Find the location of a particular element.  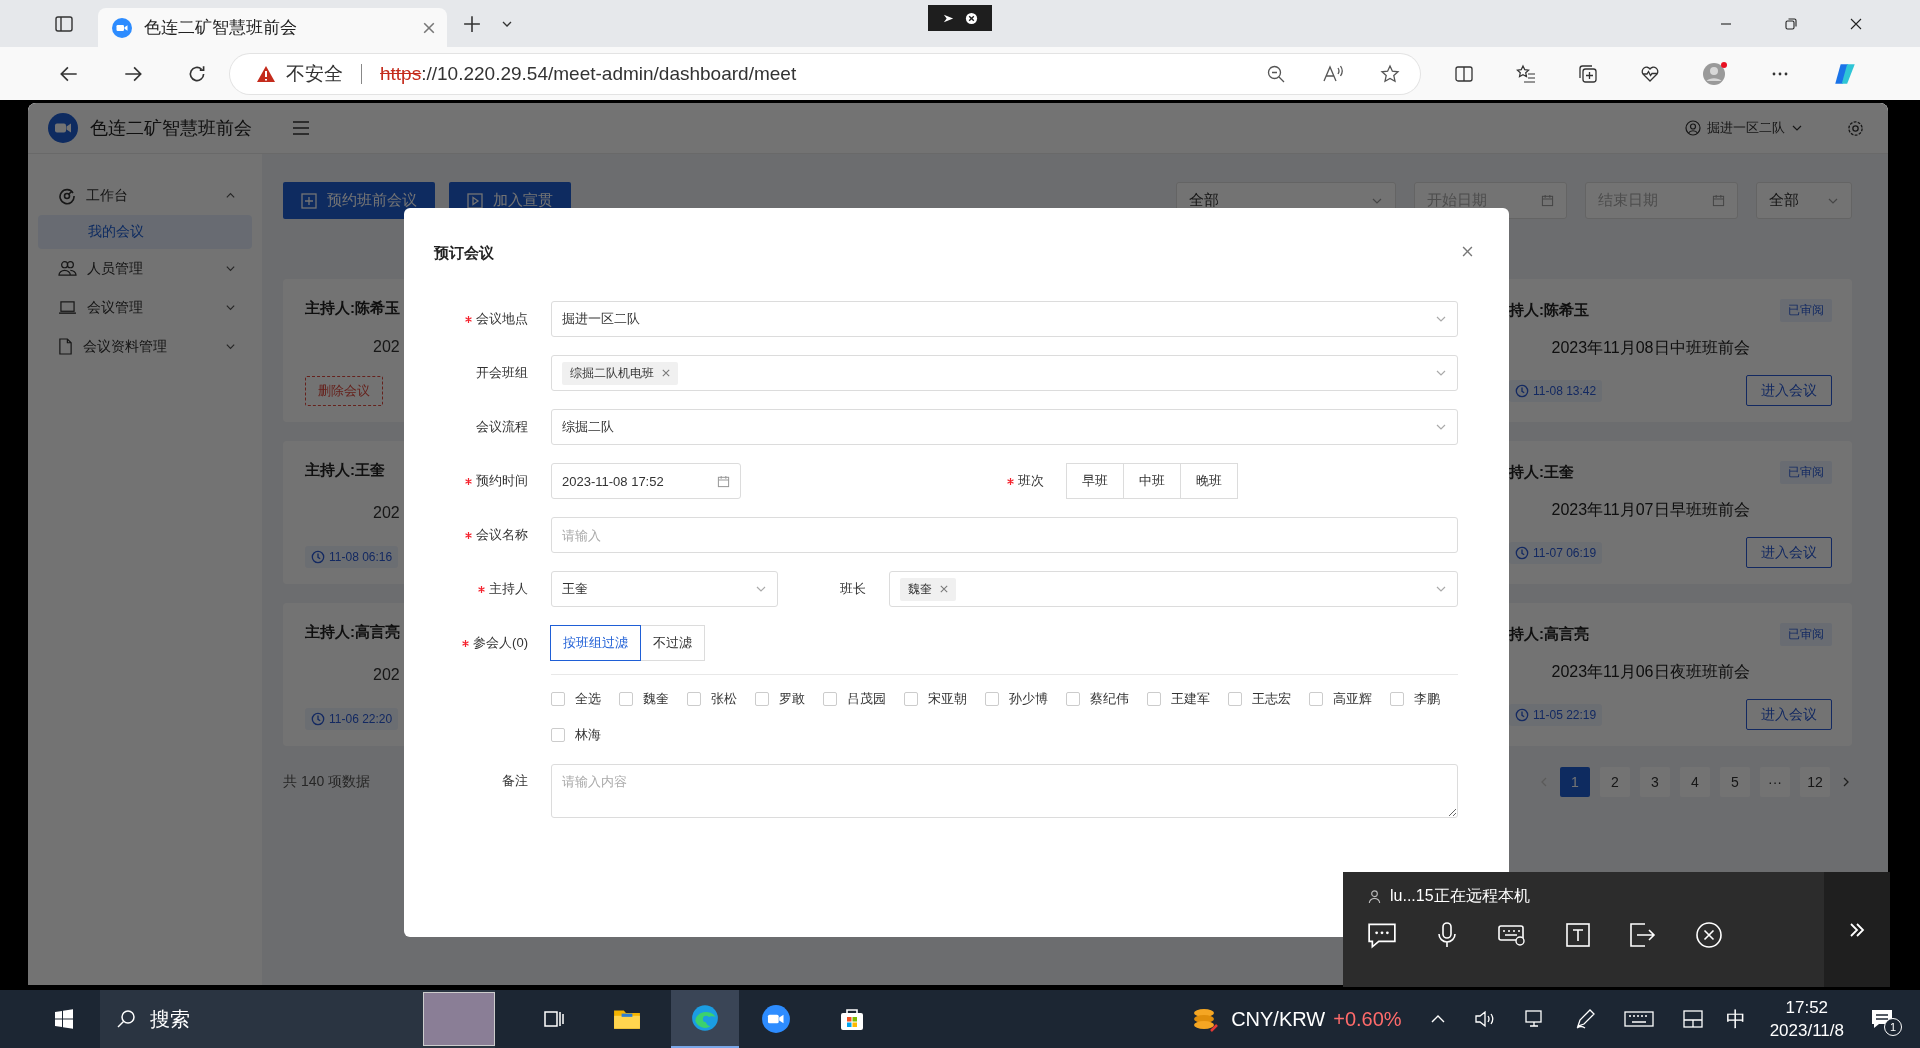

app-title: 色连二矿智慧班前会 is located at coordinates (171, 128).